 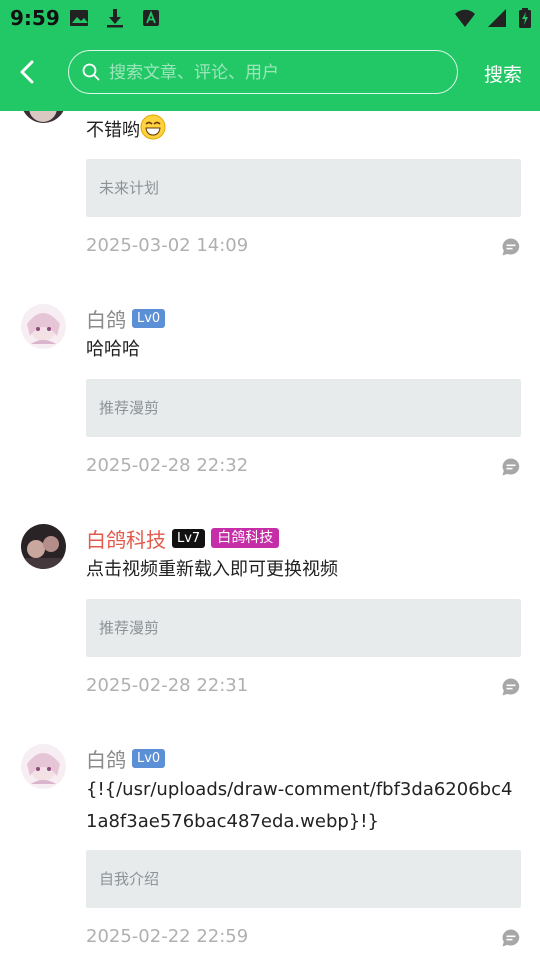 What do you see at coordinates (28, 72) in the screenshot?
I see `back-arrow-icon` at bounding box center [28, 72].